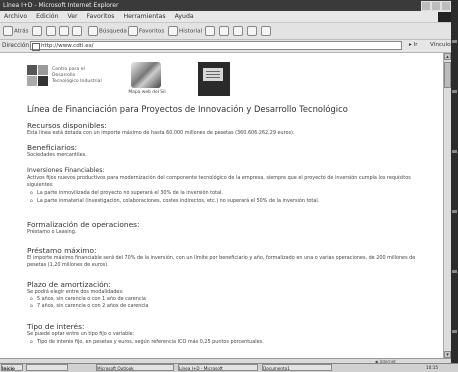  I want to click on plazo-heading: Plazo de amortización:, so click(69, 284).